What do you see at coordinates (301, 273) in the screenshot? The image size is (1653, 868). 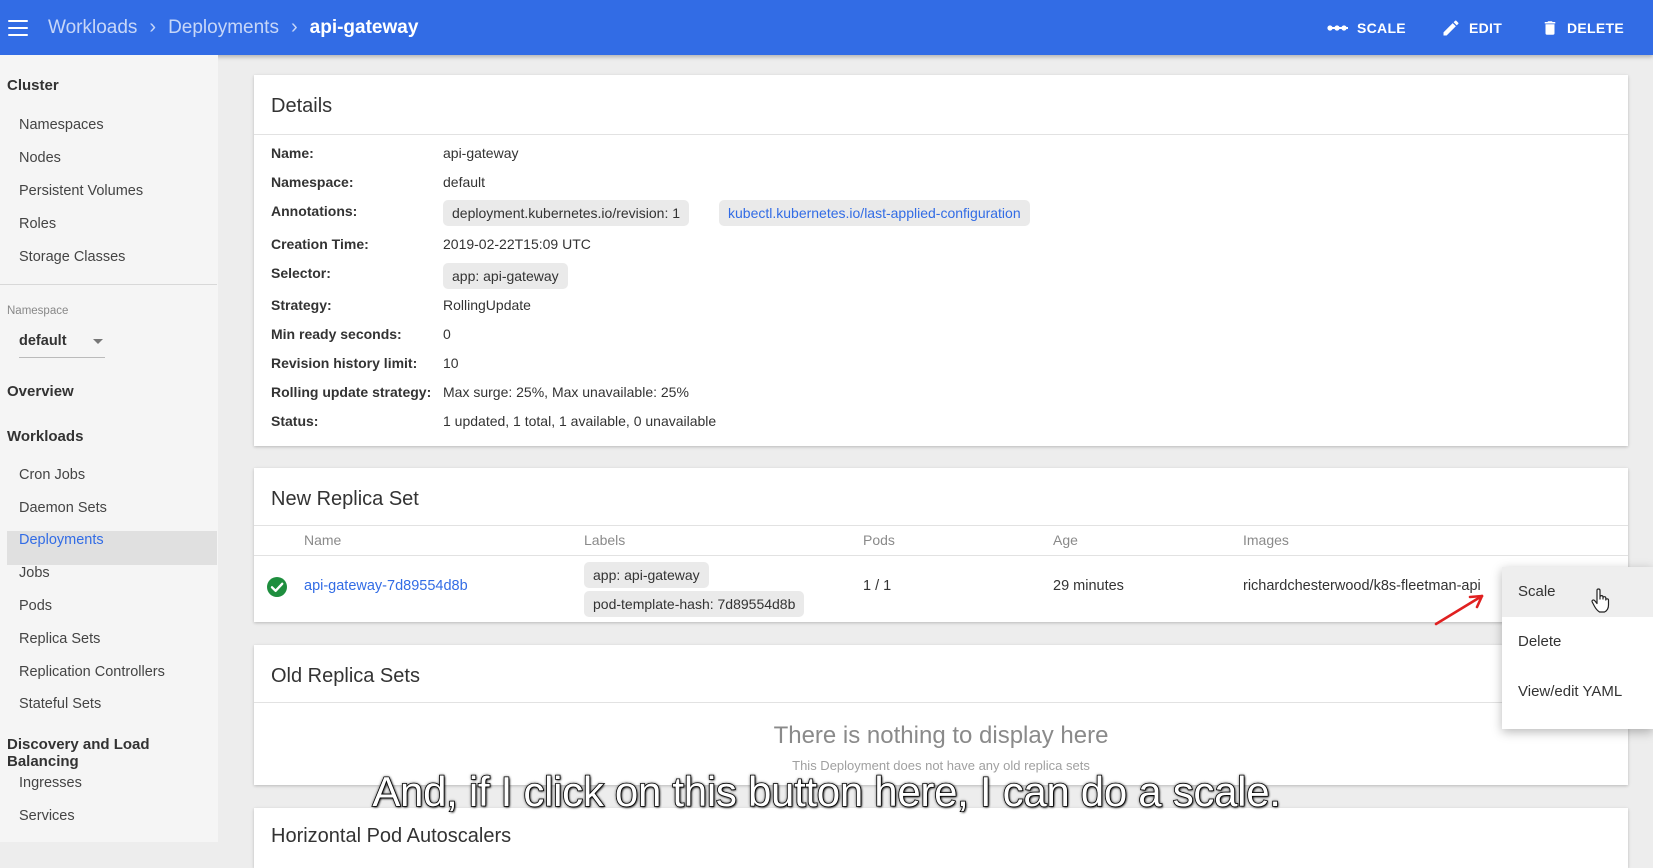 I see `selector-label: Selector:` at bounding box center [301, 273].